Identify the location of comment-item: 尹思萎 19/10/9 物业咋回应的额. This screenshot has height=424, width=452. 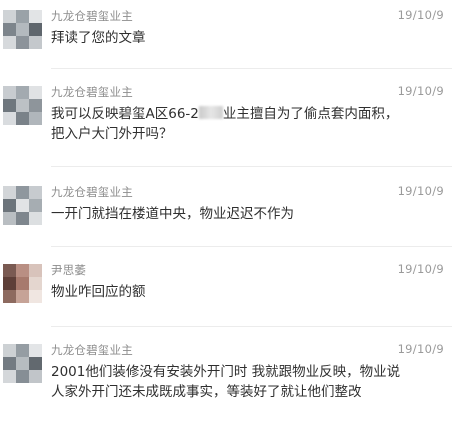
(226, 290).